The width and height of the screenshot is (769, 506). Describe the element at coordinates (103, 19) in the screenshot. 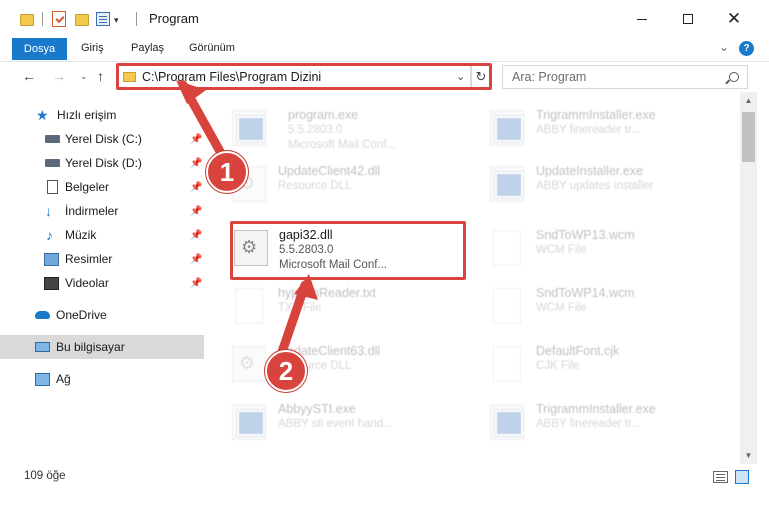

I see `properties-icon` at that location.